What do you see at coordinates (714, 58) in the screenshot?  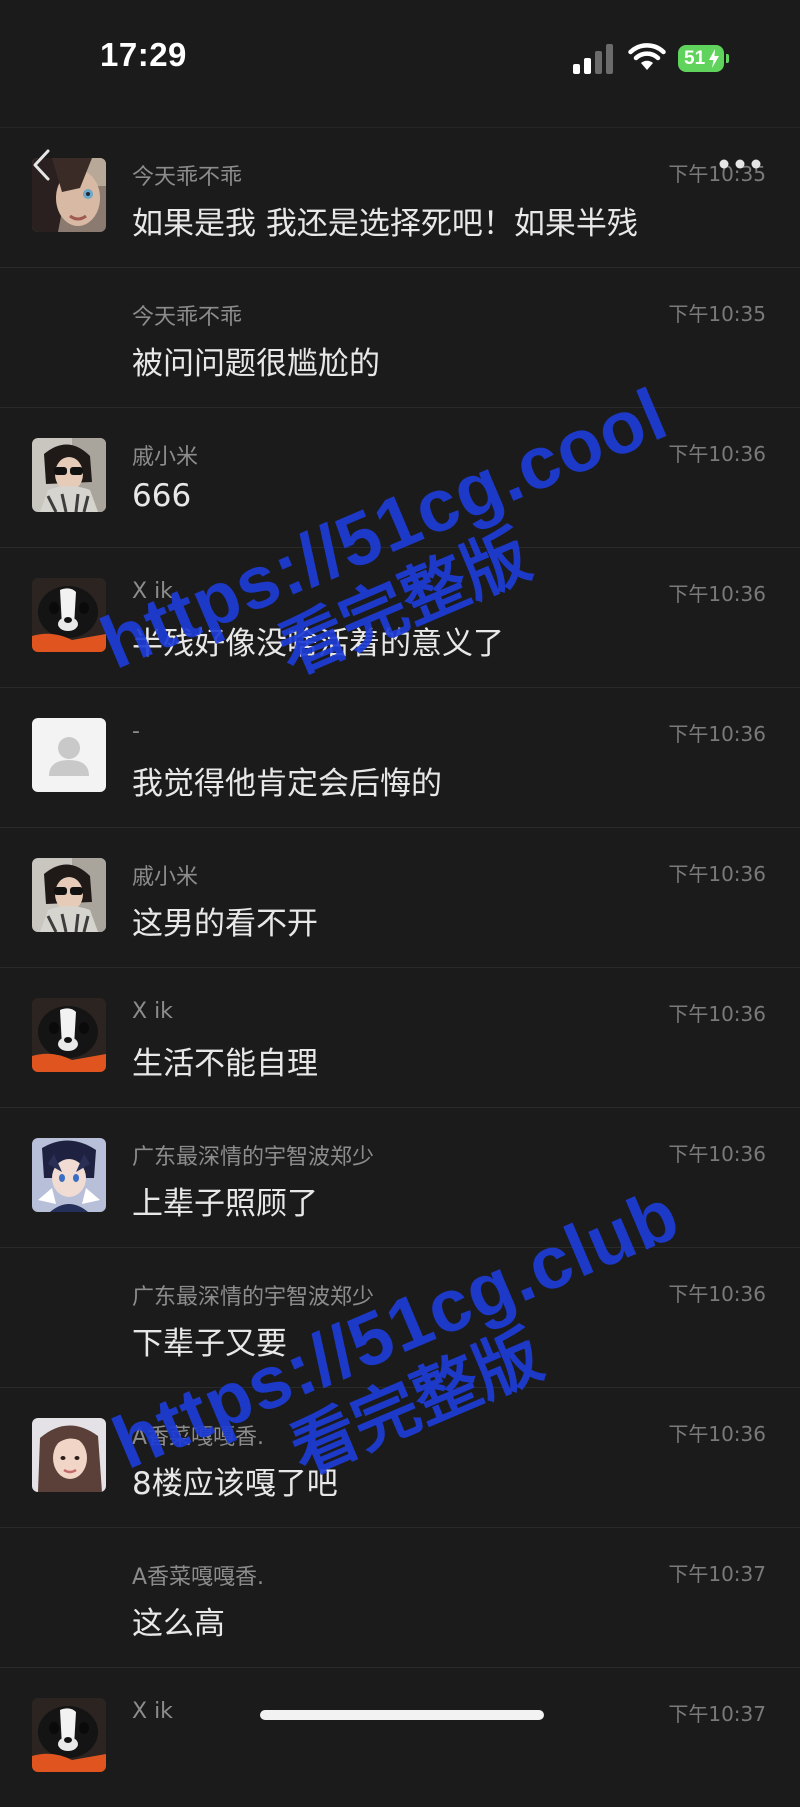 I see `charging-bolt-icon` at bounding box center [714, 58].